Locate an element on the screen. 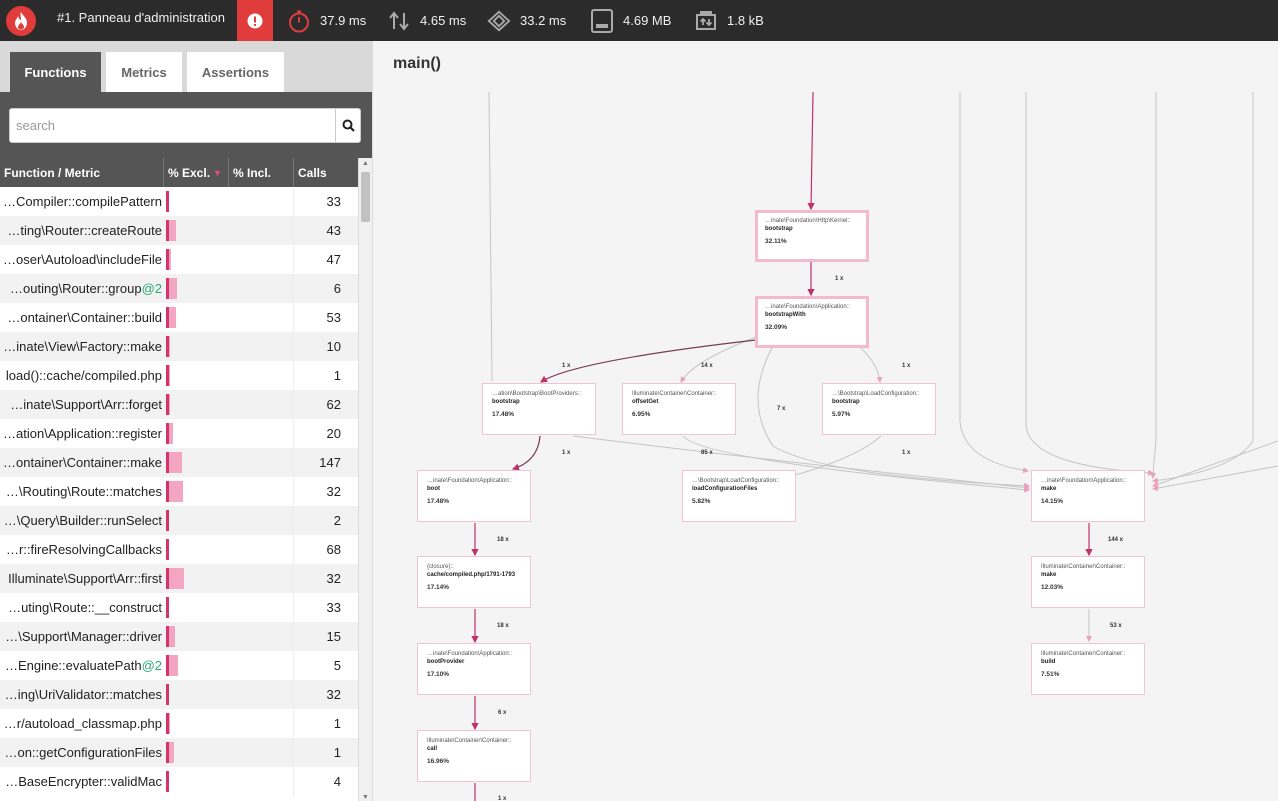 The height and width of the screenshot is (801, 1278). node-namespace: {closure}:: is located at coordinates (440, 567).